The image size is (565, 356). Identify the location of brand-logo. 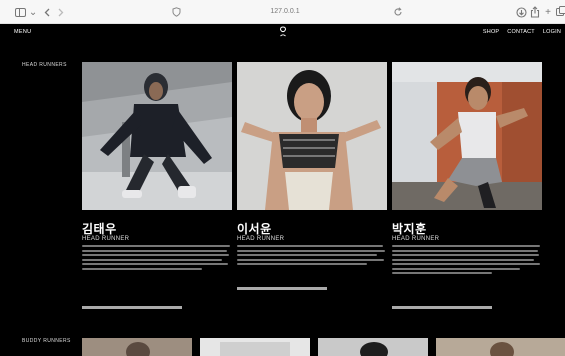
(283, 31).